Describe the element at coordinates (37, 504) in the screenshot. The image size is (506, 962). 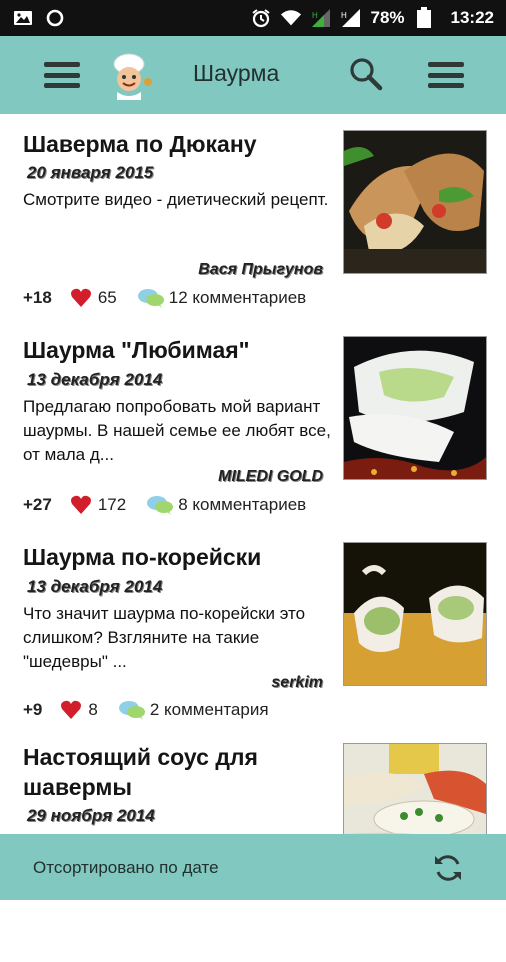
I see `rating: +27` at that location.